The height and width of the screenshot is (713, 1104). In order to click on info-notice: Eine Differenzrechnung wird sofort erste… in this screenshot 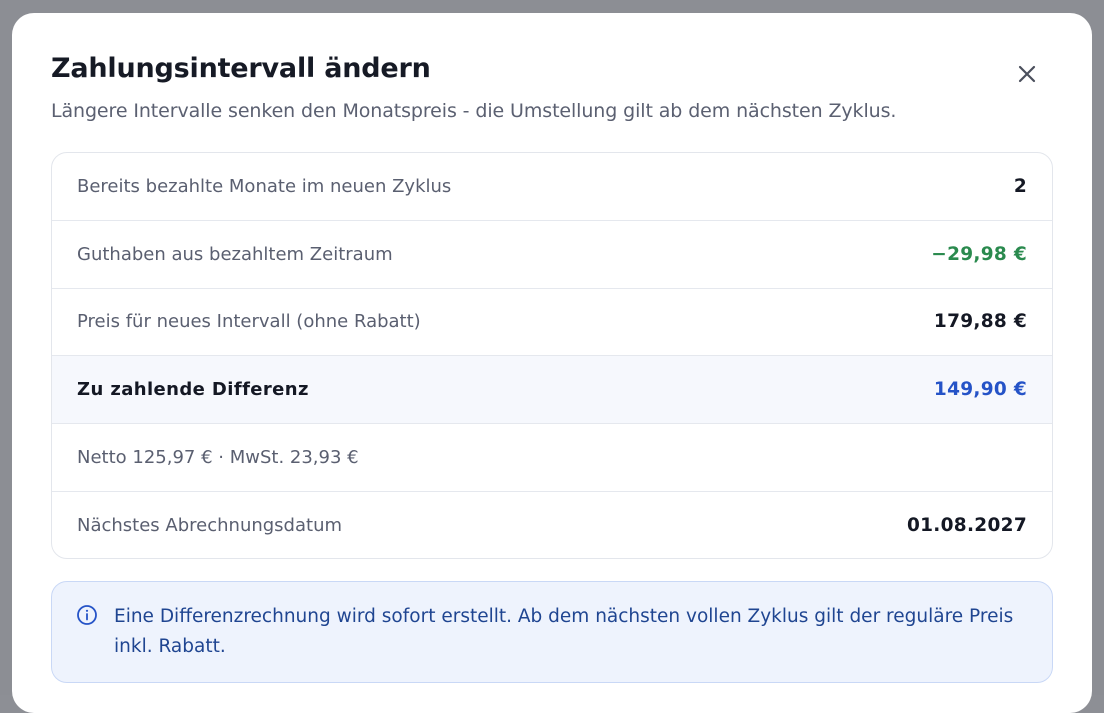, I will do `click(552, 632)`.